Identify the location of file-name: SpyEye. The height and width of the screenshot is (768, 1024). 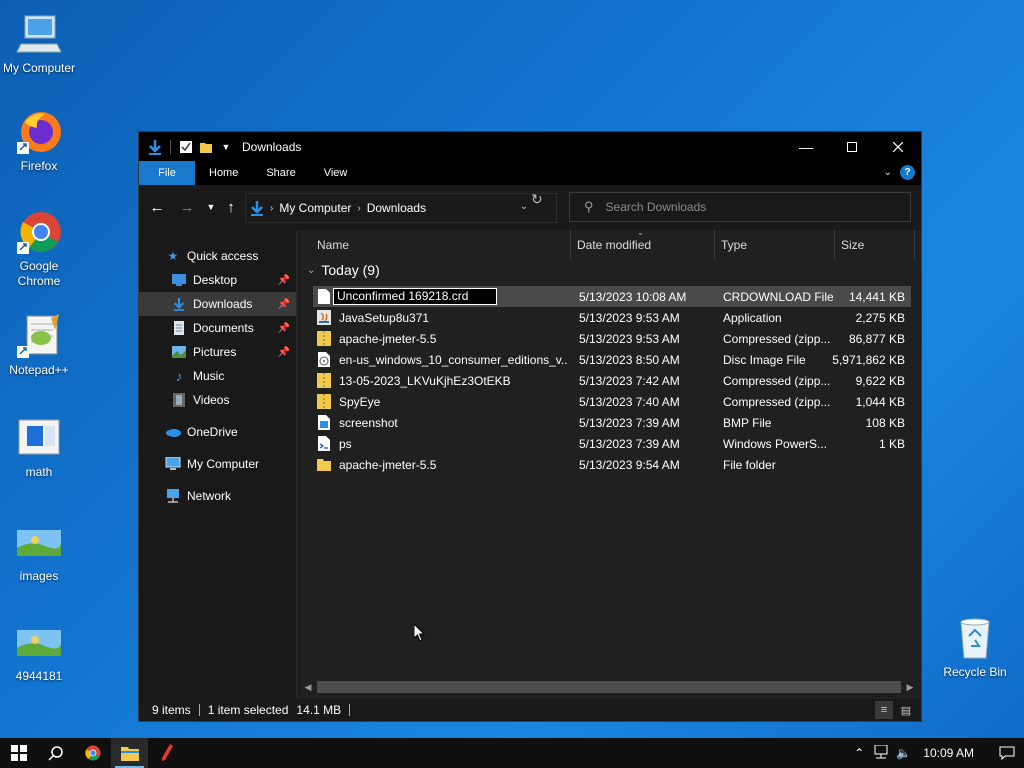
(360, 401).